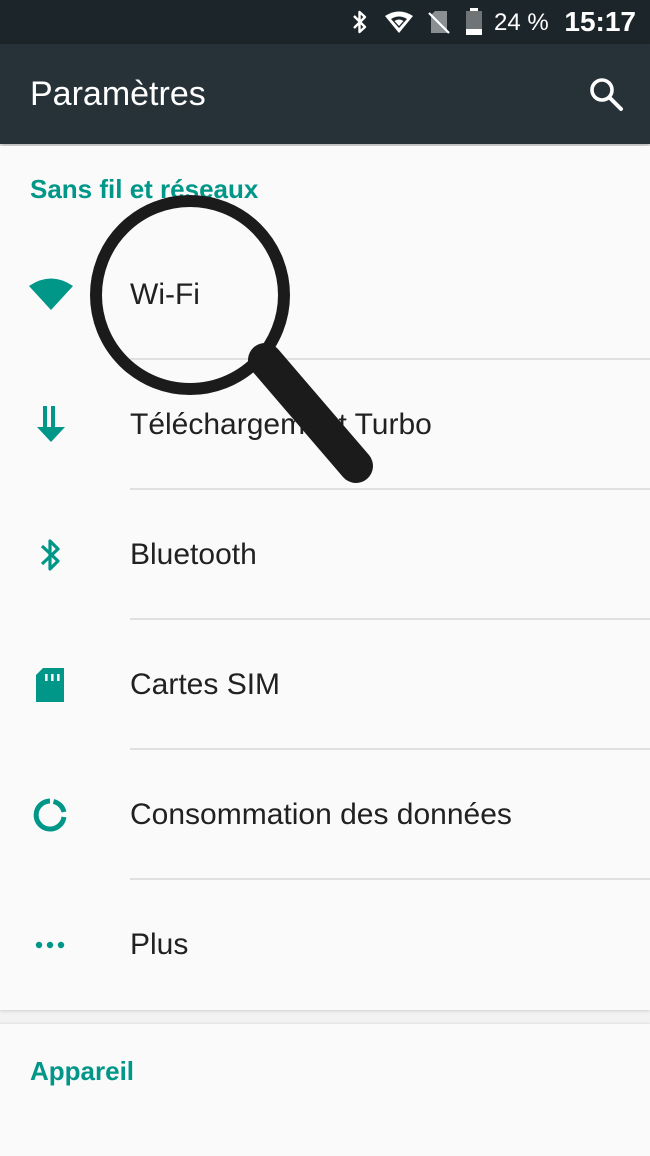 The height and width of the screenshot is (1156, 650). What do you see at coordinates (51, 424) in the screenshot?
I see `download-turbo-icon` at bounding box center [51, 424].